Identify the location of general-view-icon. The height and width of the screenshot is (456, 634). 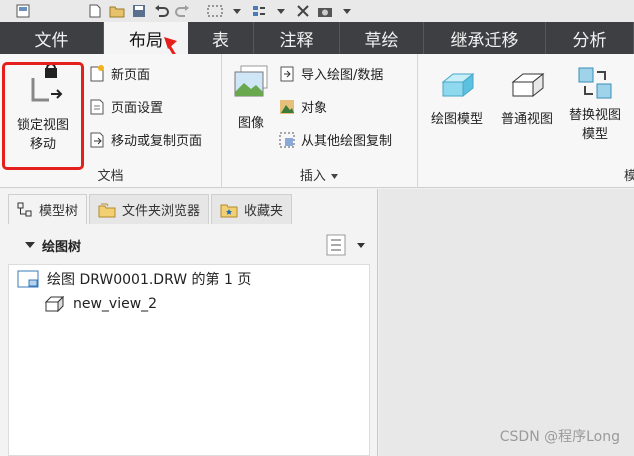
(528, 85).